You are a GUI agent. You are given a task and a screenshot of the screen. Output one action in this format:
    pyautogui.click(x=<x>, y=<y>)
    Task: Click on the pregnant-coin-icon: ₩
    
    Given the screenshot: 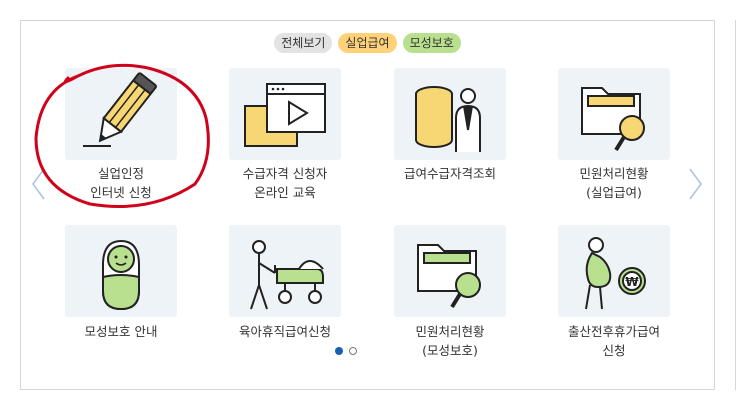 What is the action you would take?
    pyautogui.click(x=615, y=273)
    